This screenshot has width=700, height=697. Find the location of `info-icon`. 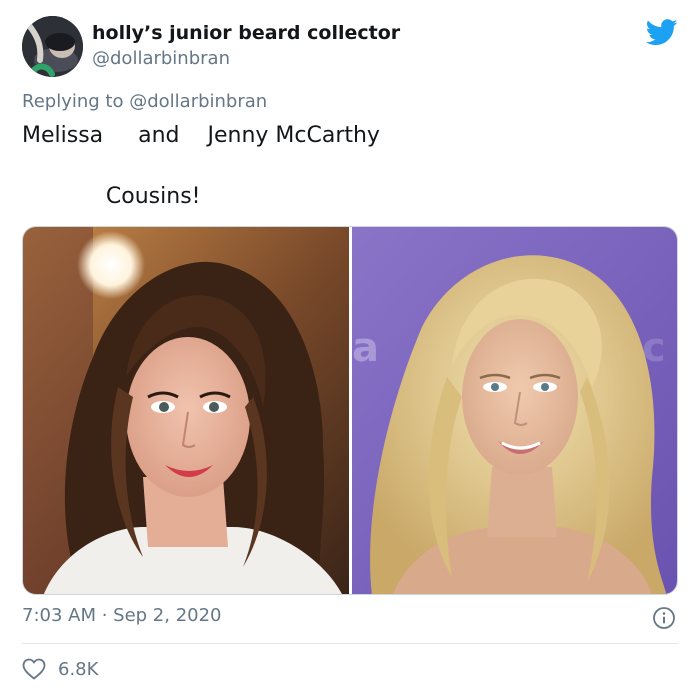

info-icon is located at coordinates (664, 618).